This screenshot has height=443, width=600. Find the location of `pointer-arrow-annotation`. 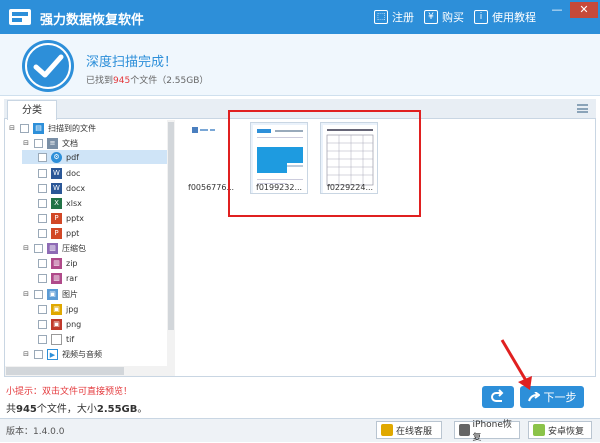

pointer-arrow-annotation is located at coordinates (516, 364).